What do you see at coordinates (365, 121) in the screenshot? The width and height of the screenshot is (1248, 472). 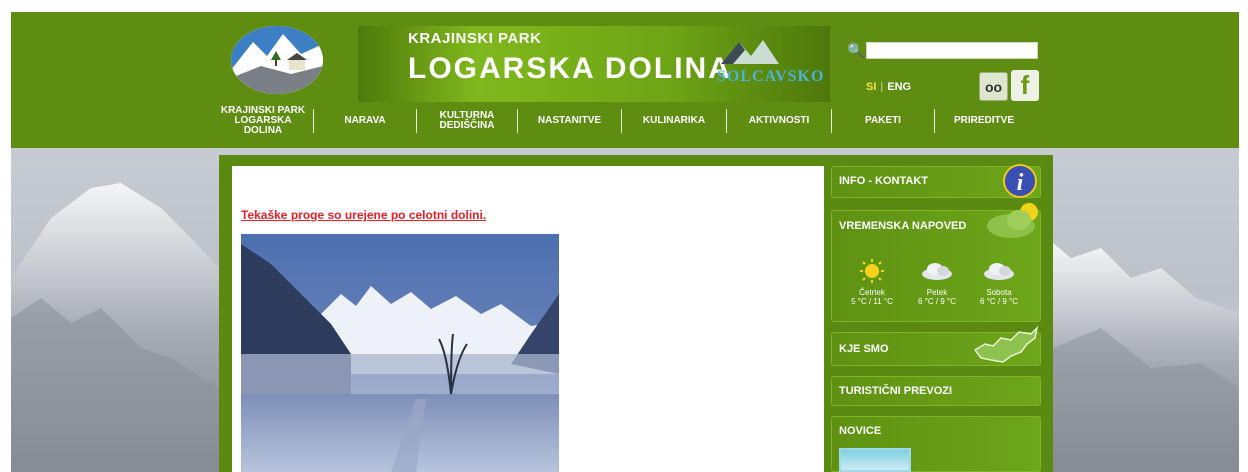 I see `nav-item-narava: NARAVA` at bounding box center [365, 121].